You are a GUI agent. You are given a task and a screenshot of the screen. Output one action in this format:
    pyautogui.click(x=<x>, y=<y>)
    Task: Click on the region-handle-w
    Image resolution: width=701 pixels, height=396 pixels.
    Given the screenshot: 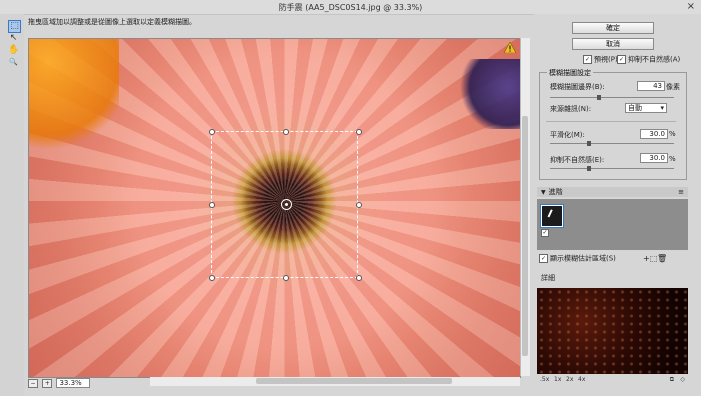 What is the action you would take?
    pyautogui.click(x=212, y=205)
    